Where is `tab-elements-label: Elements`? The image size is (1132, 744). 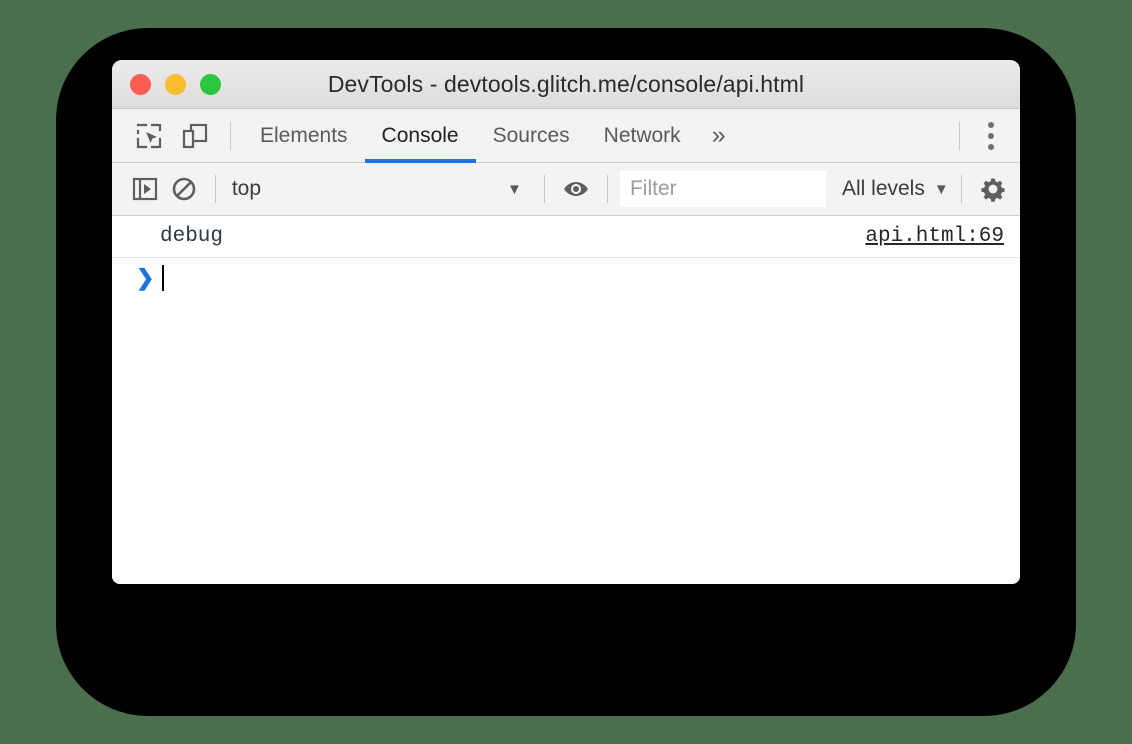
tab-elements-label: Elements is located at coordinates (304, 135).